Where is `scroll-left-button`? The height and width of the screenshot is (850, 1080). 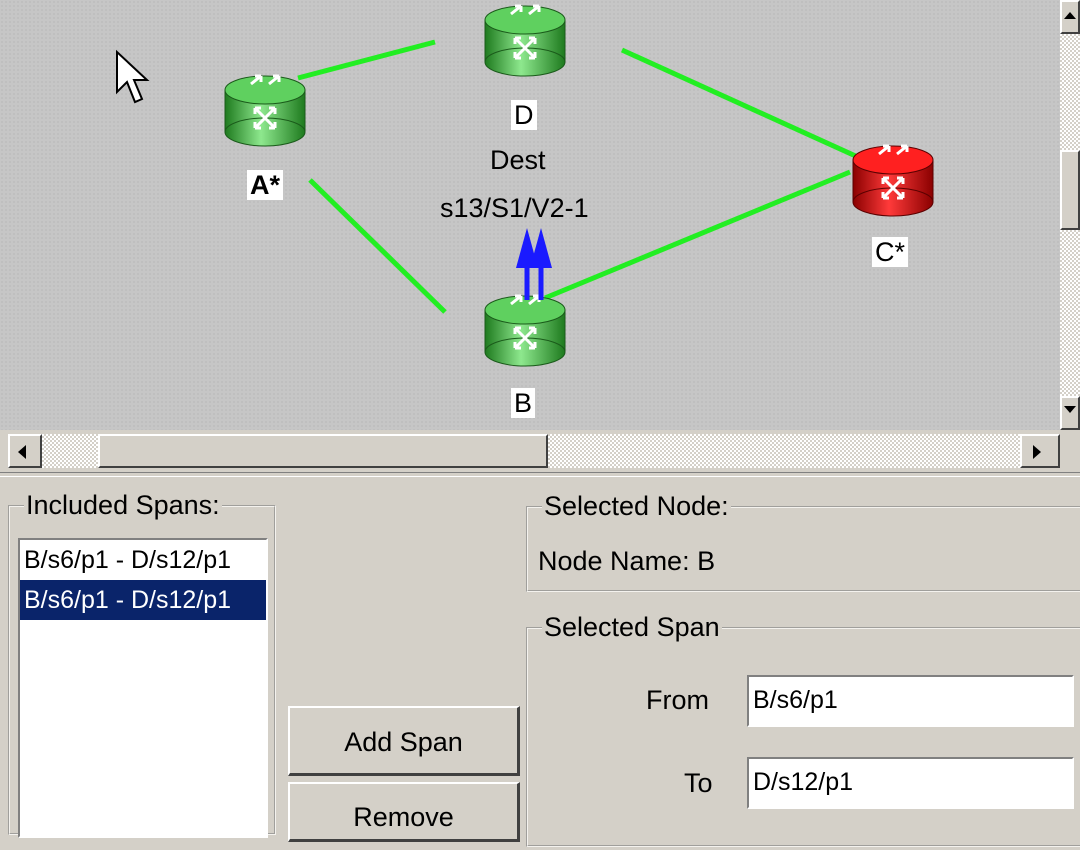
scroll-left-button is located at coordinates (25, 451).